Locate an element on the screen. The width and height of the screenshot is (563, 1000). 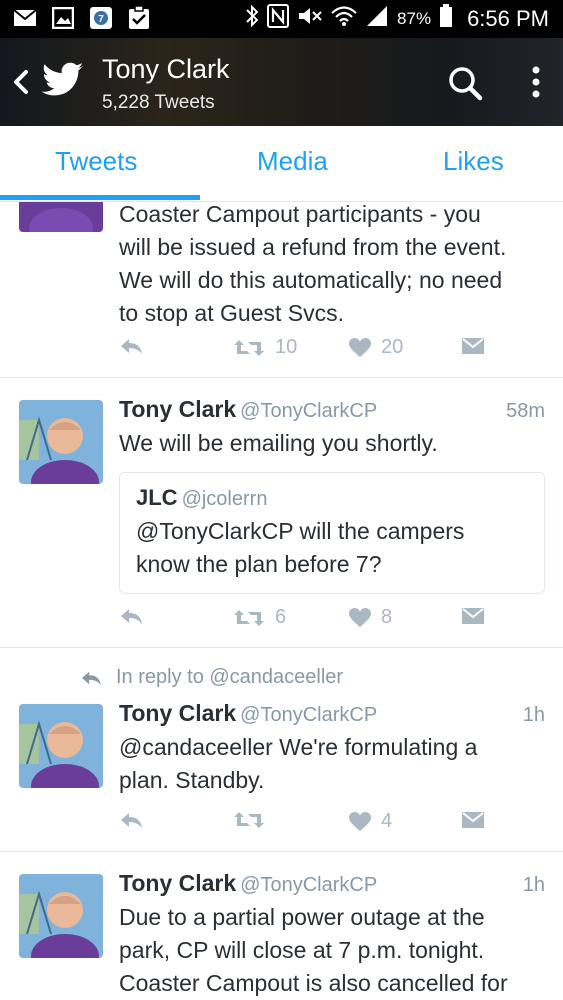
retweet-count: 10 is located at coordinates (286, 347).